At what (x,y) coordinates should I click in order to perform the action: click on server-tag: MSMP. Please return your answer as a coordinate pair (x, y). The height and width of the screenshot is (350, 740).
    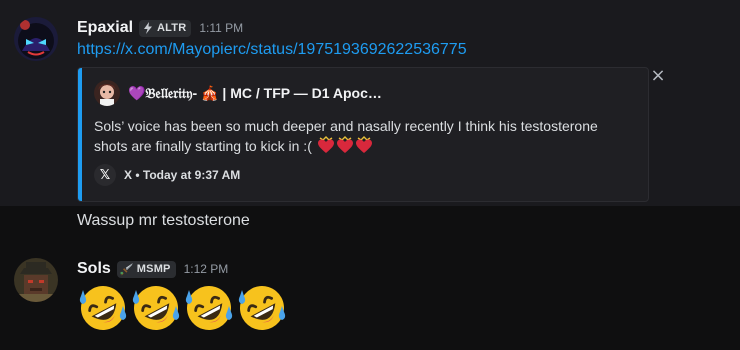
    Looking at the image, I should click on (146, 269).